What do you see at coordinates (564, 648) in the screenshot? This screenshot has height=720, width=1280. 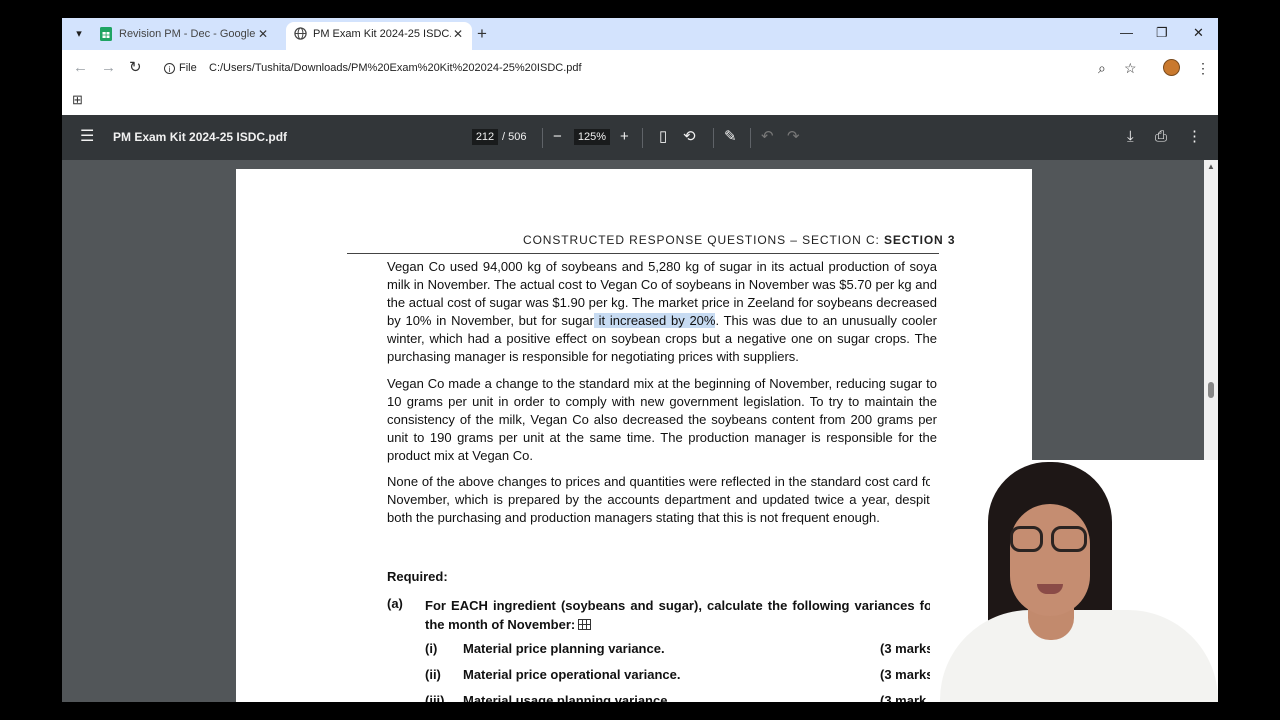 I see `sub-item-text: Material price planning variance.` at bounding box center [564, 648].